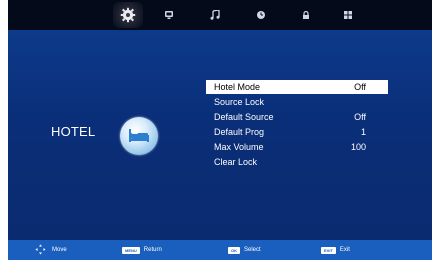 This screenshot has width=438, height=260. Describe the element at coordinates (244, 117) in the screenshot. I see `menu-item-label: Default Source` at that location.